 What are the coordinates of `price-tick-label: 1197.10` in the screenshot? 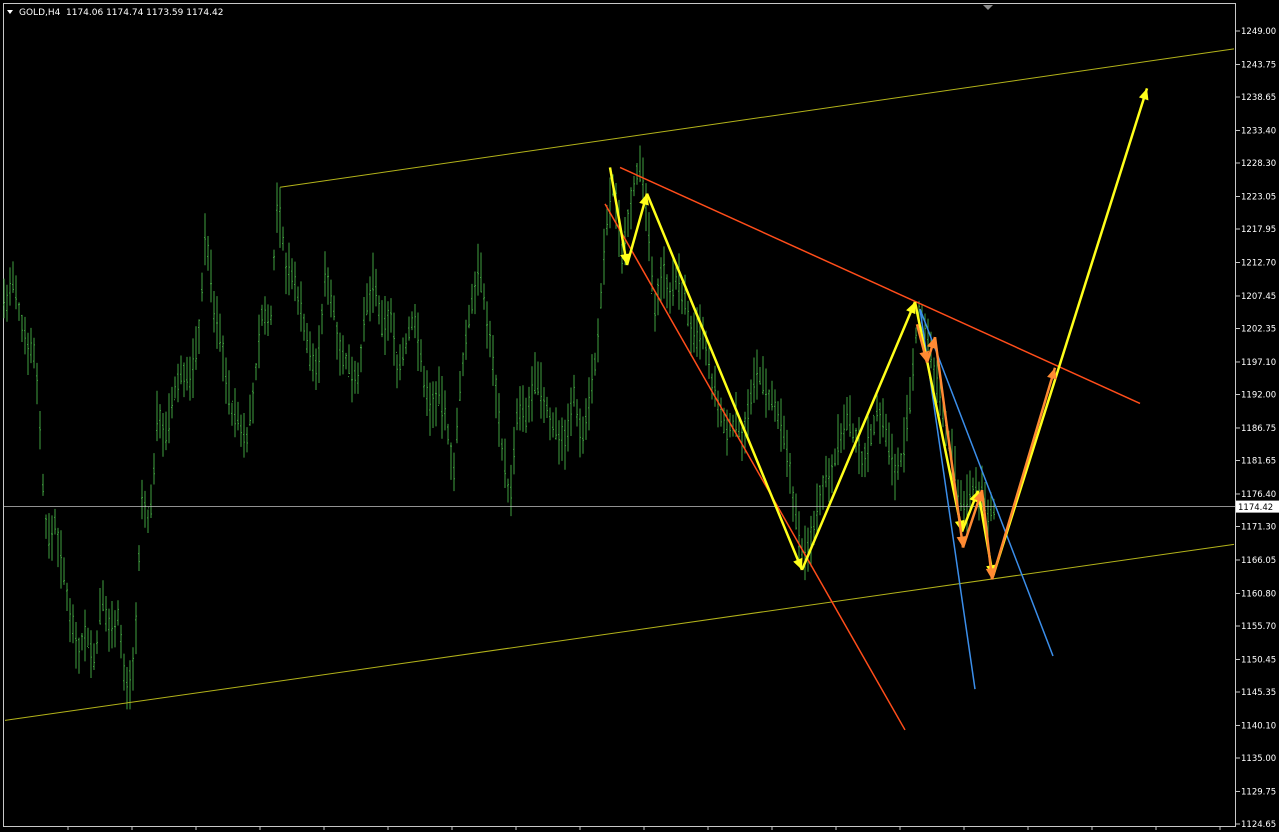 It's located at (1258, 363).